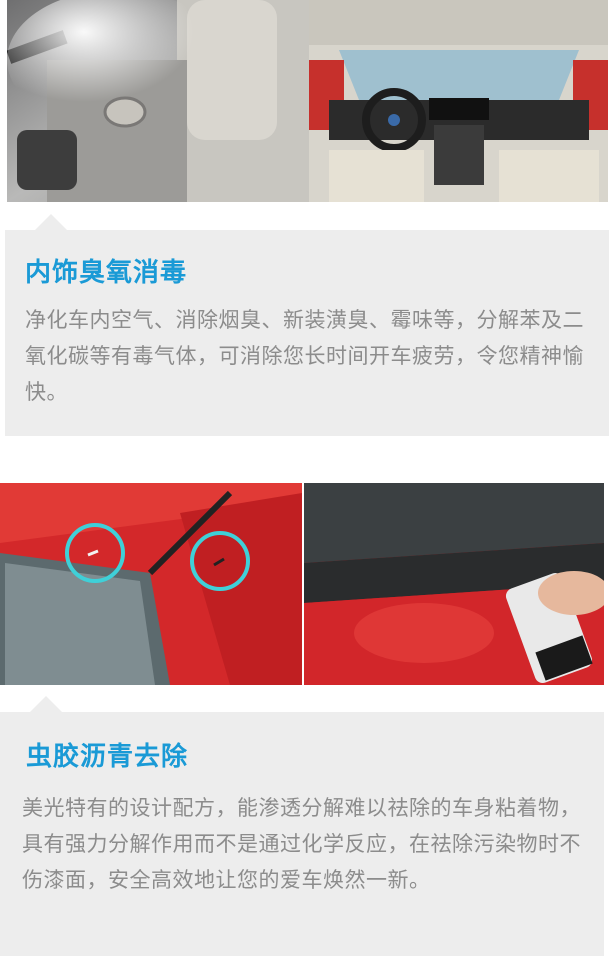 The width and height of the screenshot is (615, 964). What do you see at coordinates (107, 757) in the screenshot?
I see `section-title: 虫胶沥青去除` at bounding box center [107, 757].